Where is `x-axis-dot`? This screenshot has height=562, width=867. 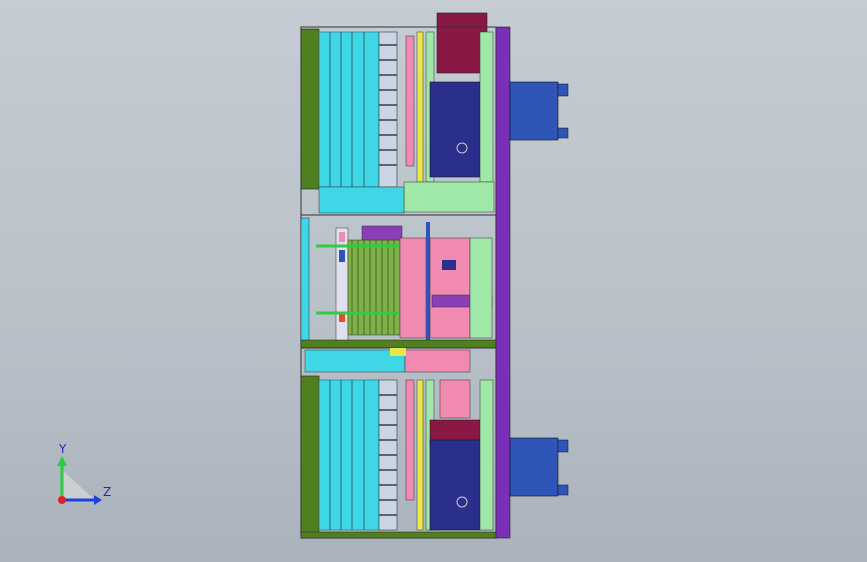
x-axis-dot is located at coordinates (62, 500).